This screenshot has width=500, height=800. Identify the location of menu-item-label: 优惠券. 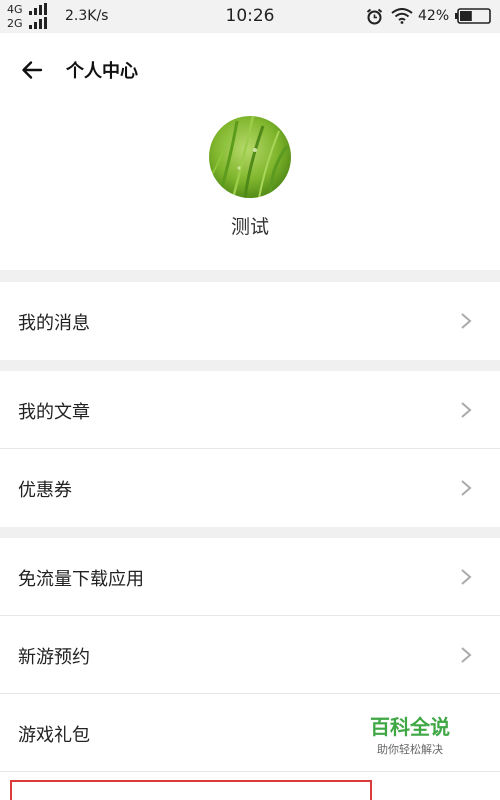
(45, 490).